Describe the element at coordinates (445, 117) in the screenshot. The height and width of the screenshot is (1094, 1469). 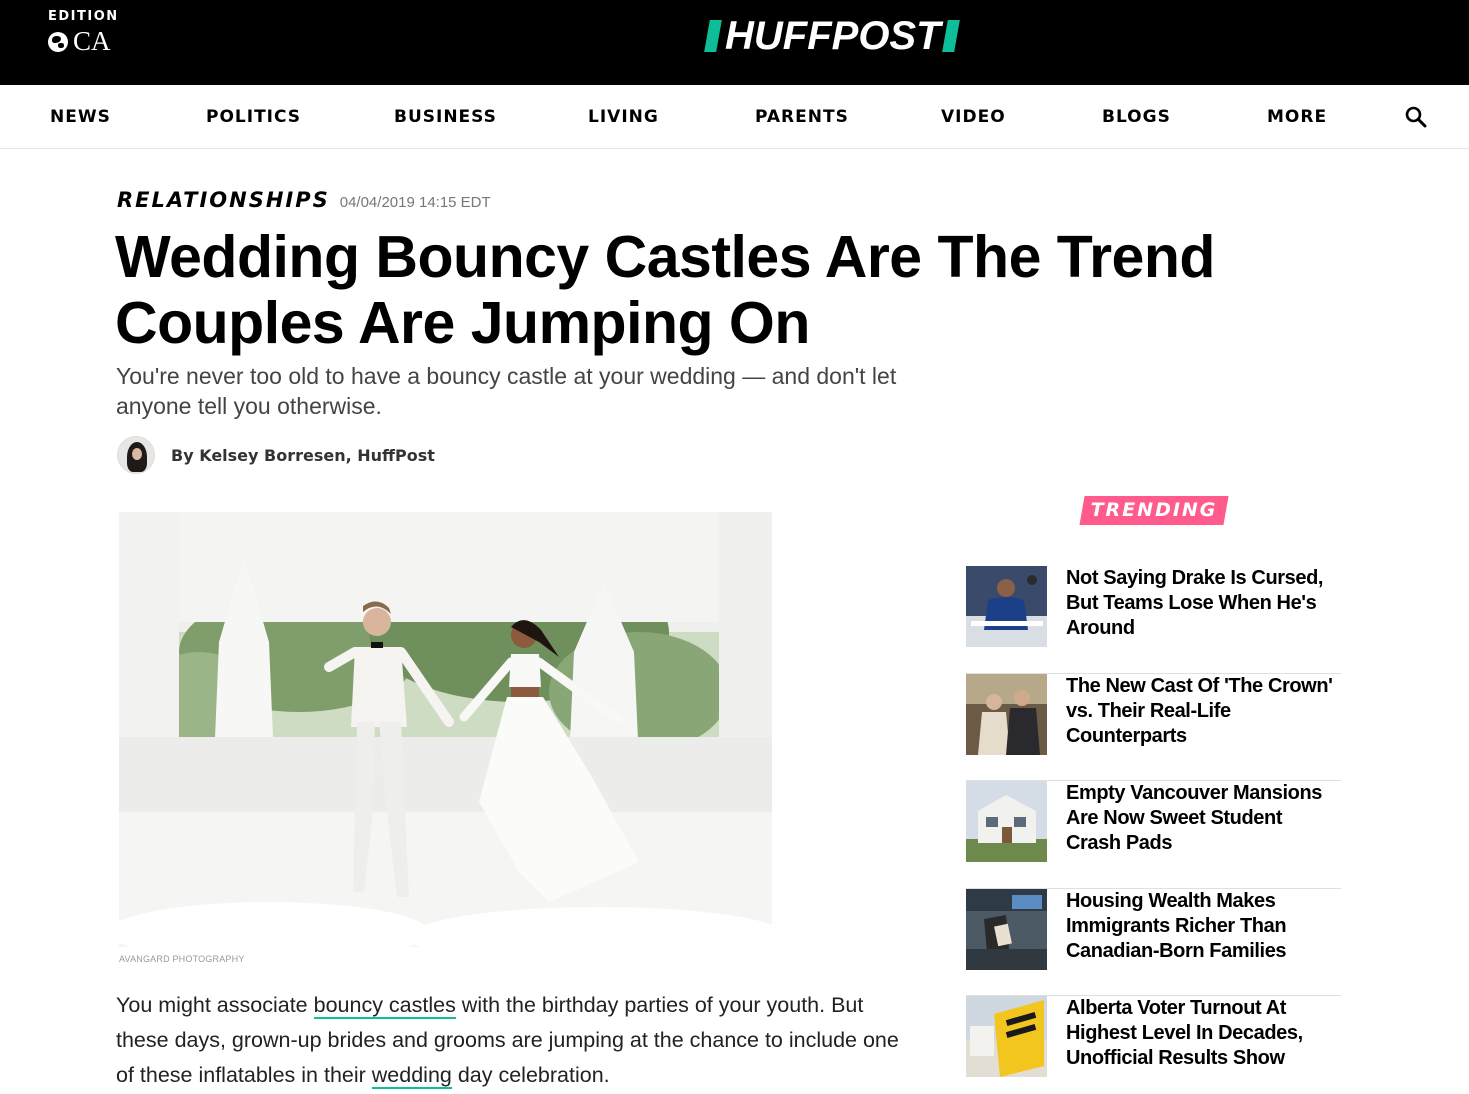
I see `nav-item-business: BUSINESS` at that location.